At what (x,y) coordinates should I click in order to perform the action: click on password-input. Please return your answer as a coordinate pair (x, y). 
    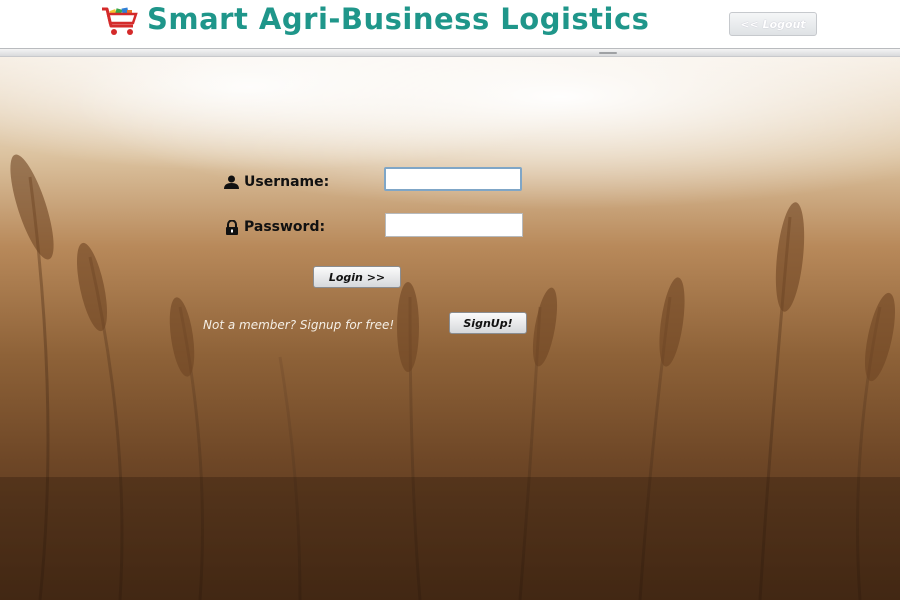
    Looking at the image, I should click on (454, 225).